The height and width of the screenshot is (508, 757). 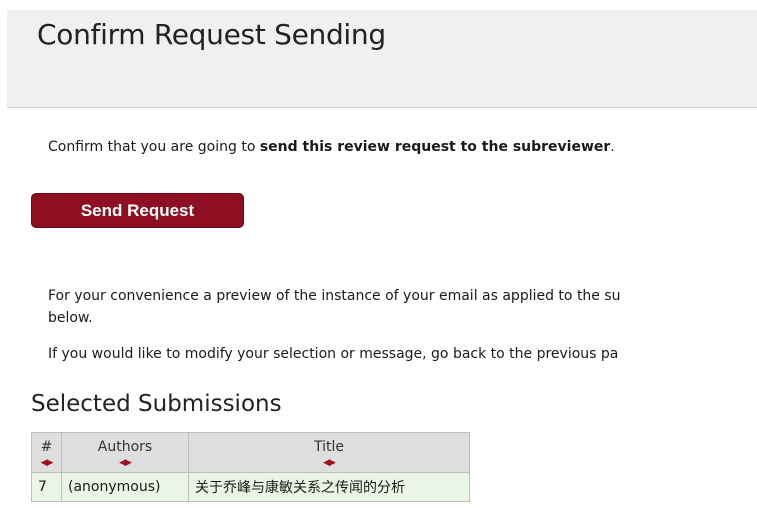 What do you see at coordinates (125, 447) in the screenshot?
I see `column-header-label: Authors` at bounding box center [125, 447].